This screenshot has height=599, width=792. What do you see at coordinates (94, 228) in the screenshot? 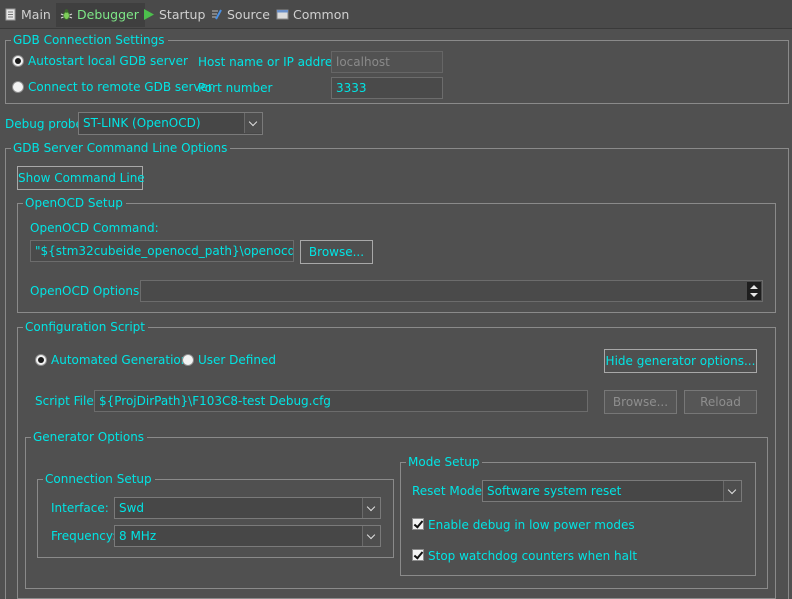
I see `openocd-command-label: OpenOCD Command:` at bounding box center [94, 228].